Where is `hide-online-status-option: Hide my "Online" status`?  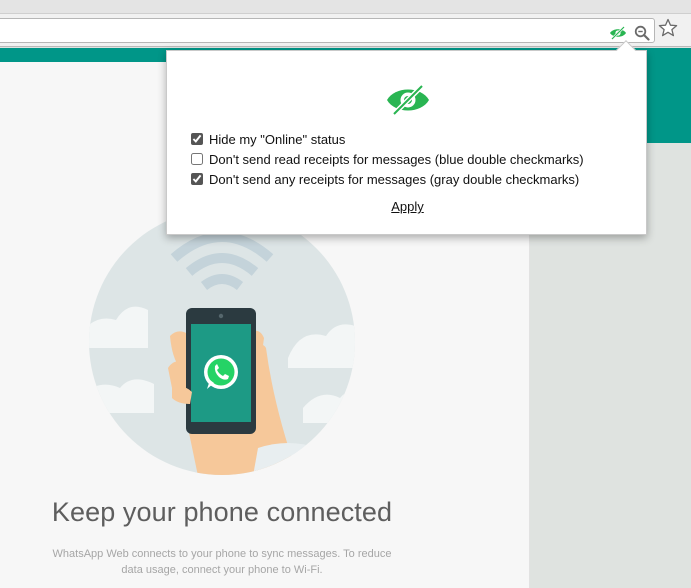 hide-online-status-option: Hide my "Online" status is located at coordinates (268, 139).